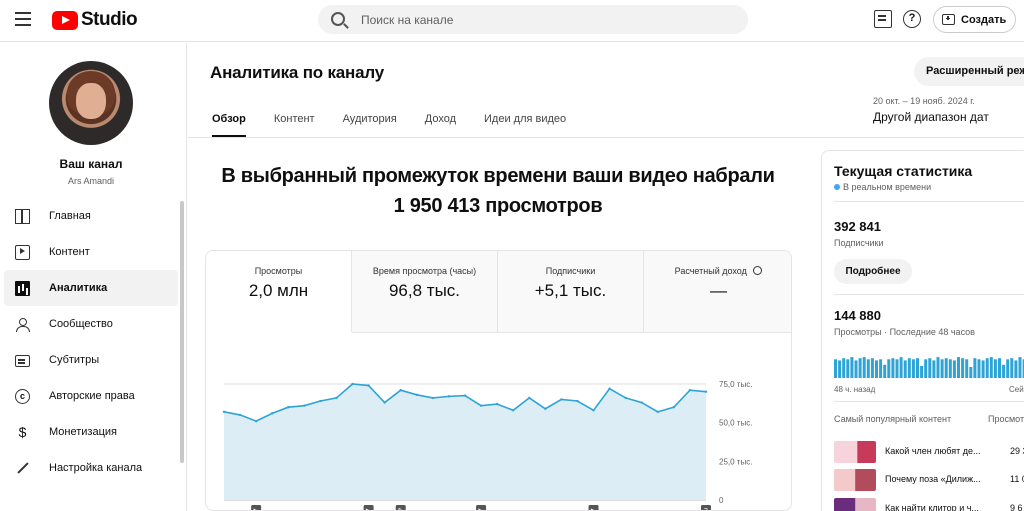 This screenshot has height=511, width=1024. What do you see at coordinates (91, 164) in the screenshot?
I see `channel-name: Ваш канал` at bounding box center [91, 164].